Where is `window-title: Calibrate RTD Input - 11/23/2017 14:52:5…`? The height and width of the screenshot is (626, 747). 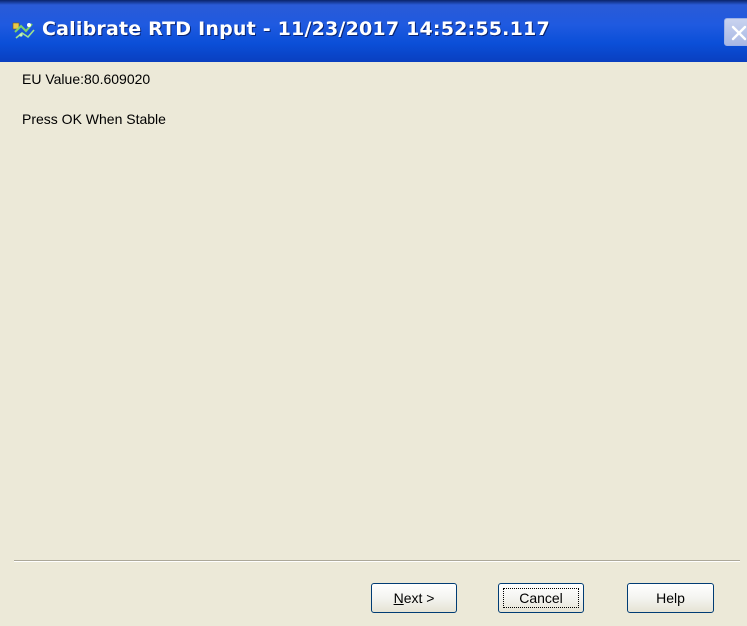 window-title: Calibrate RTD Input - 11/23/2017 14:52:5… is located at coordinates (296, 29).